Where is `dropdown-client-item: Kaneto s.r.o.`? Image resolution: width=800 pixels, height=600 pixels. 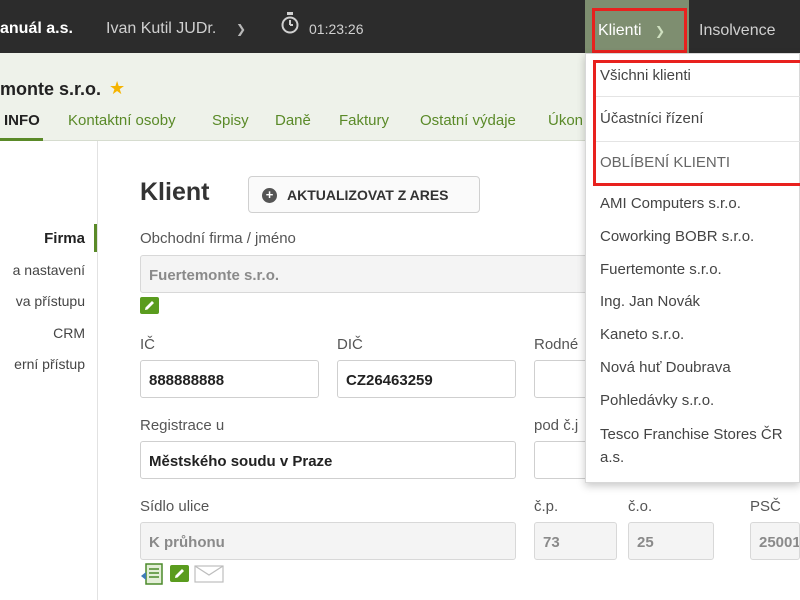 dropdown-client-item: Kaneto s.r.o. is located at coordinates (642, 334).